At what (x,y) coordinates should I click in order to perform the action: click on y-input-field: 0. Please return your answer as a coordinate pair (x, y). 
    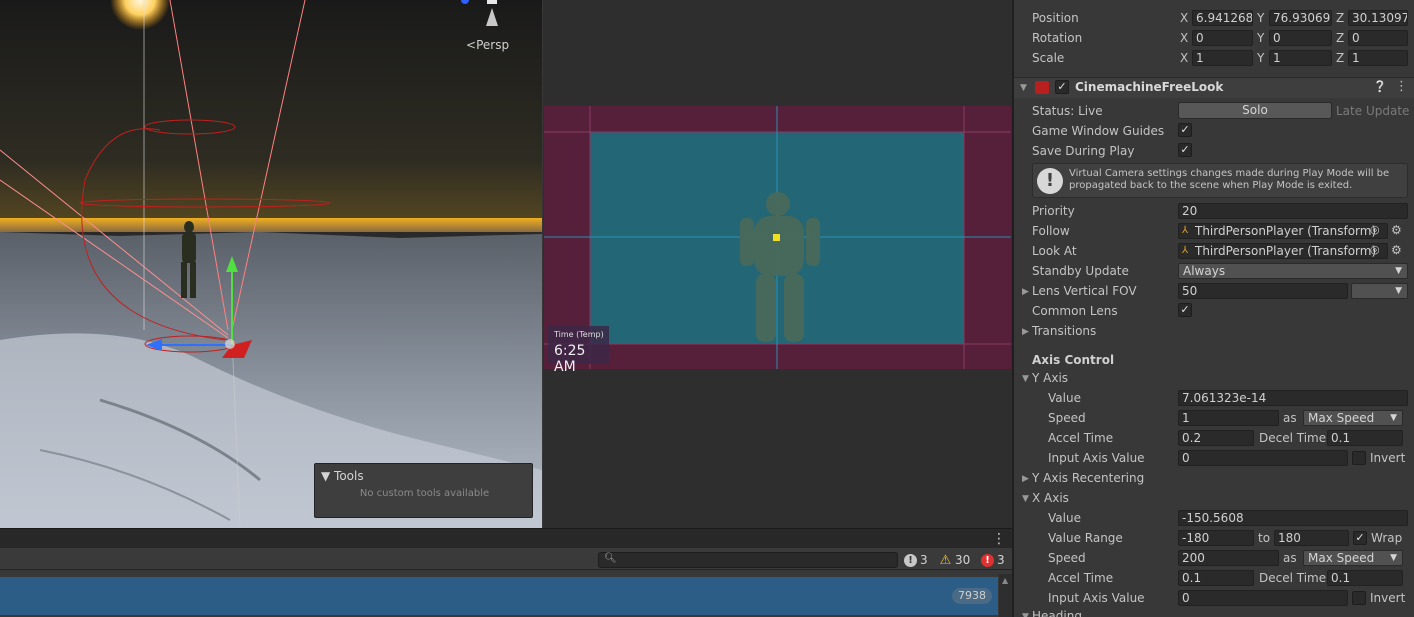
    Looking at the image, I should click on (1263, 458).